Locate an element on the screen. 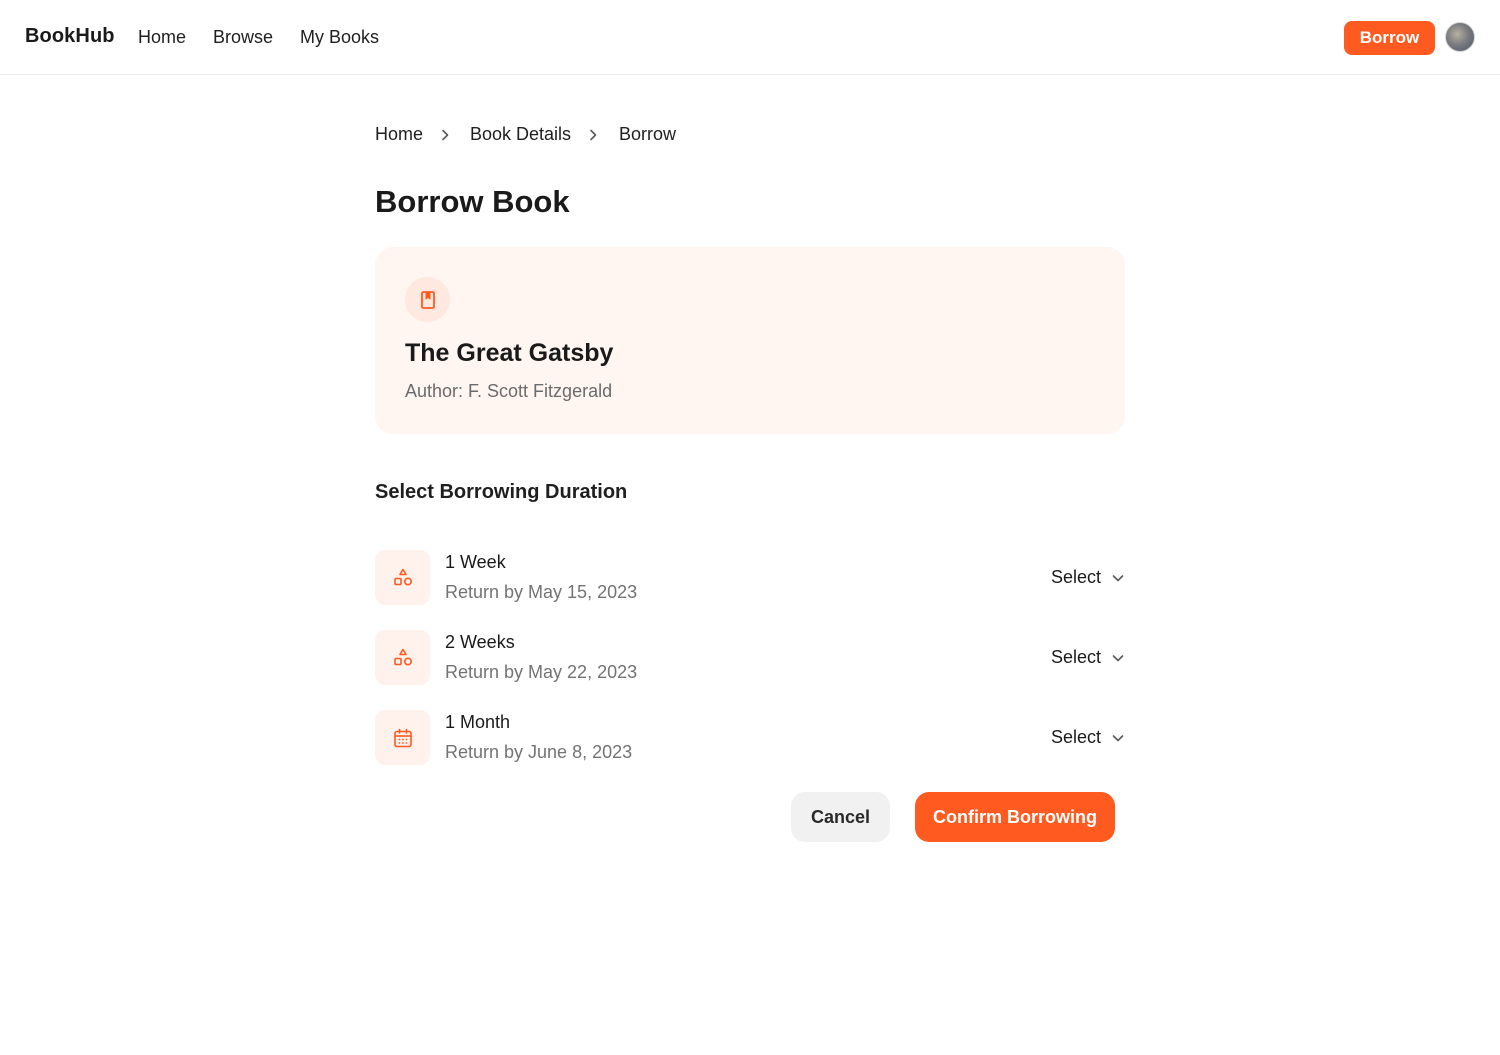 The height and width of the screenshot is (1055, 1500). user-avatar is located at coordinates (1460, 37).